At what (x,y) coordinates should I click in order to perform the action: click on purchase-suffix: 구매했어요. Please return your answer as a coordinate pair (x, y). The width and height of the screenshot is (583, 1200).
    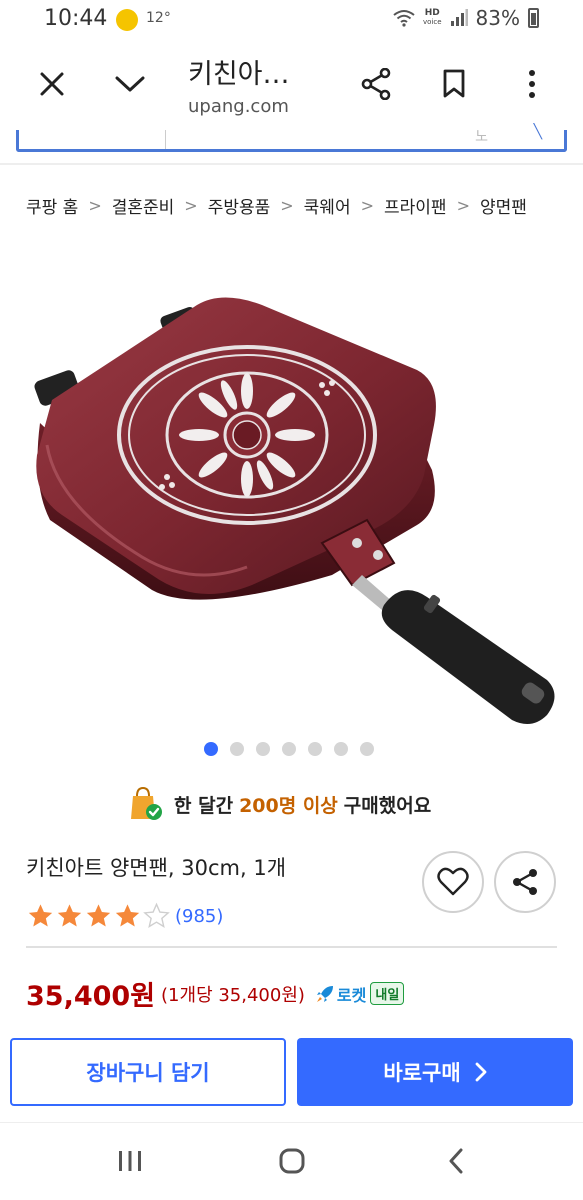
    Looking at the image, I should click on (387, 805).